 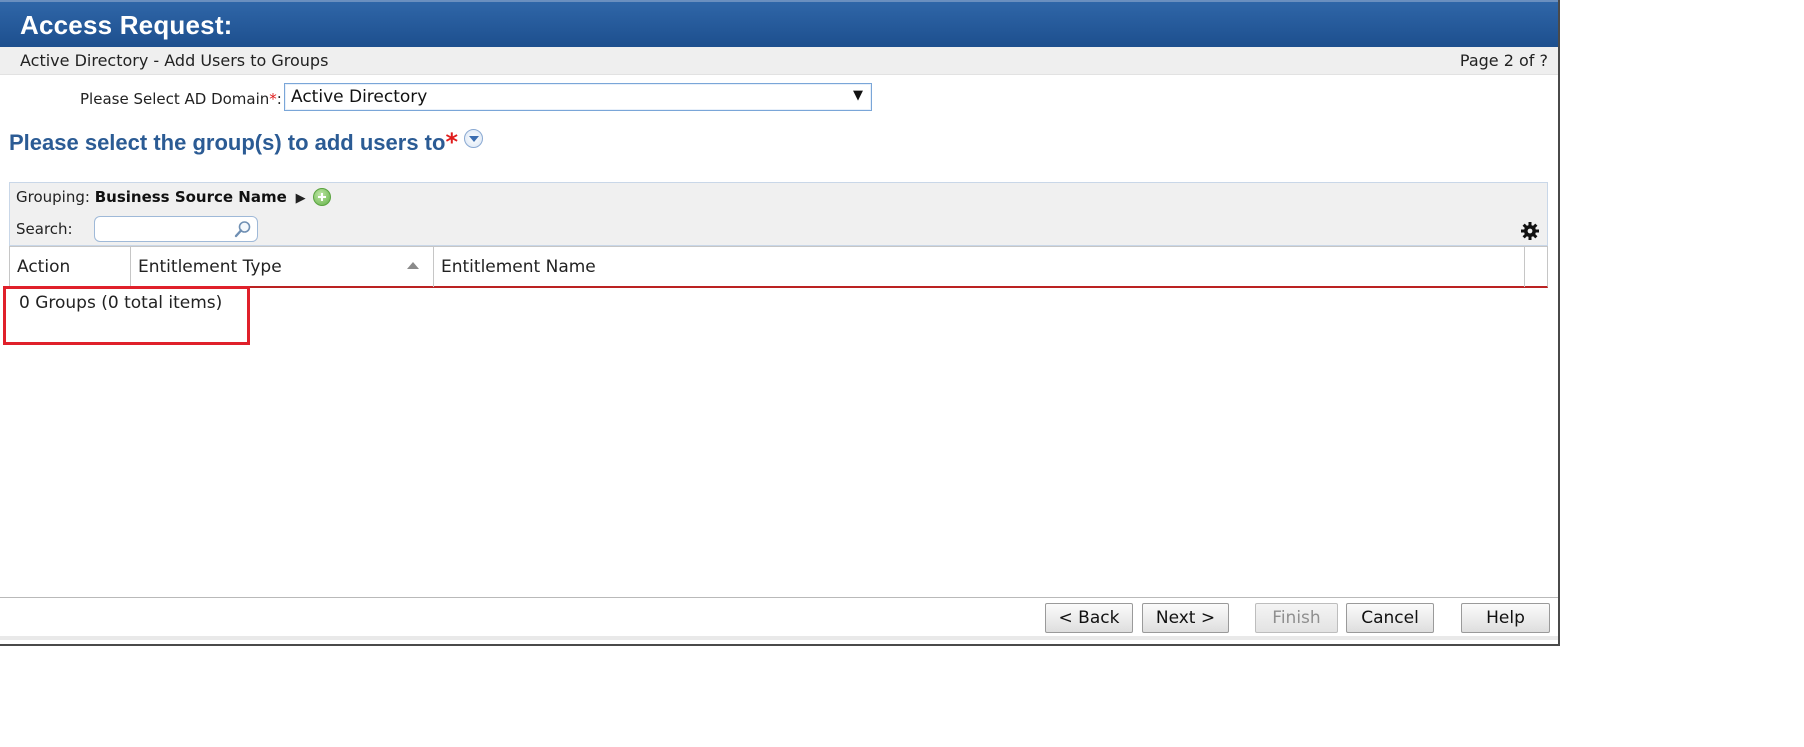 I want to click on grid-toolbar: Grouping: Business Source Name ▶ Search:, so click(x=778, y=214).